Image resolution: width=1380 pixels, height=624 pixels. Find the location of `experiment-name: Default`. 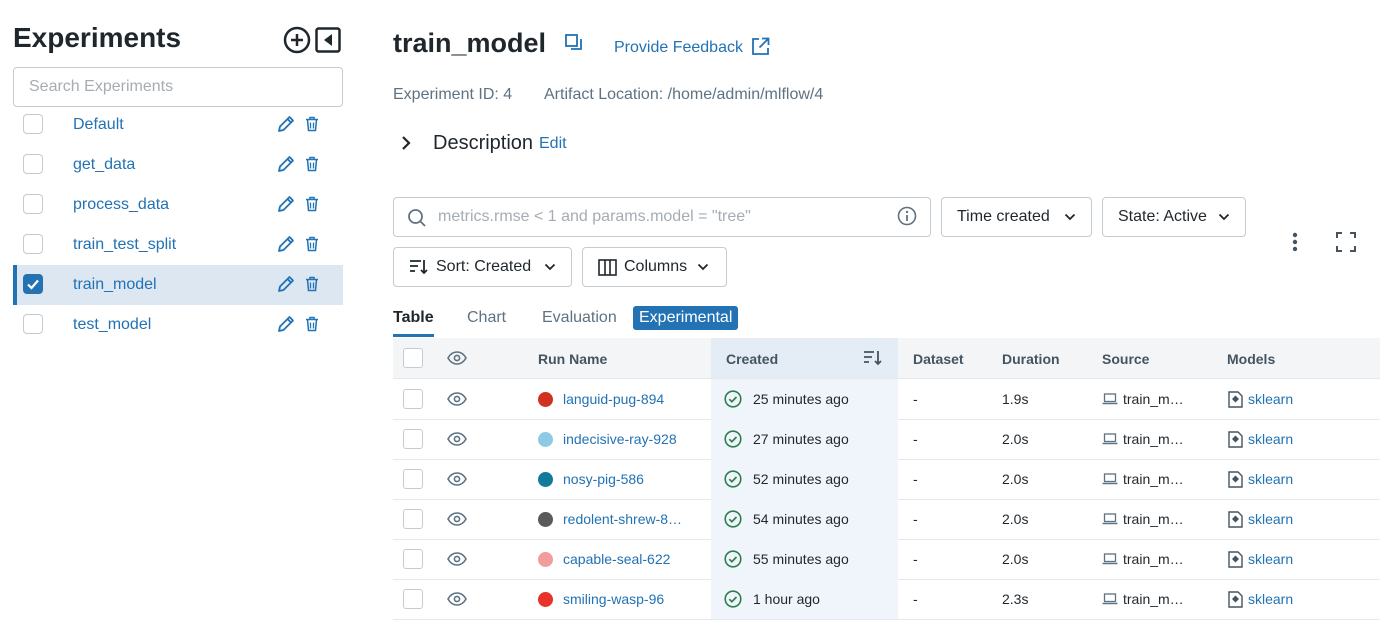

experiment-name: Default is located at coordinates (98, 125).